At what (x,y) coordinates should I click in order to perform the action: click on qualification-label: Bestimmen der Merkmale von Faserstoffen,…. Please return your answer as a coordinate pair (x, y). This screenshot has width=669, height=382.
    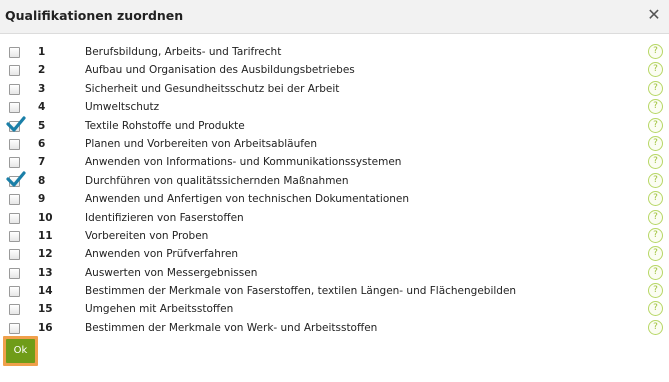
    Looking at the image, I should click on (301, 291).